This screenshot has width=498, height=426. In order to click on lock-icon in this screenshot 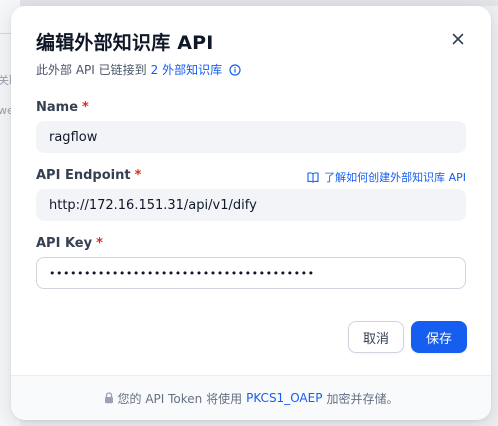, I will do `click(108, 398)`.